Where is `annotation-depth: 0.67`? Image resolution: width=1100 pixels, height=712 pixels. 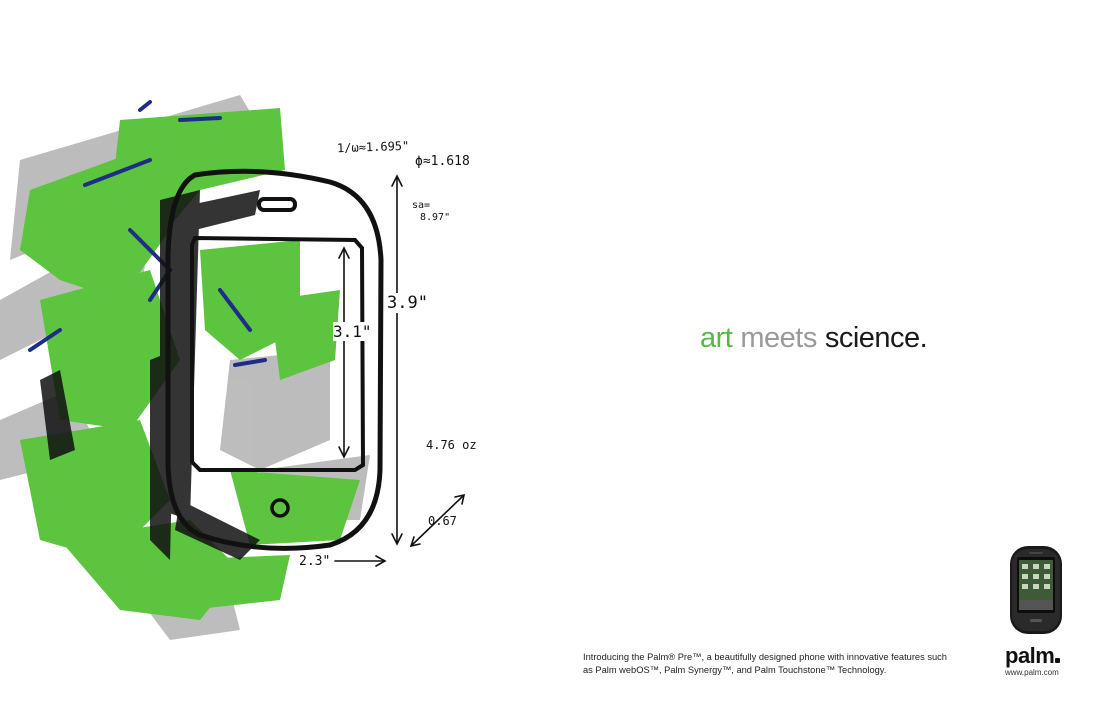 annotation-depth: 0.67 is located at coordinates (442, 521).